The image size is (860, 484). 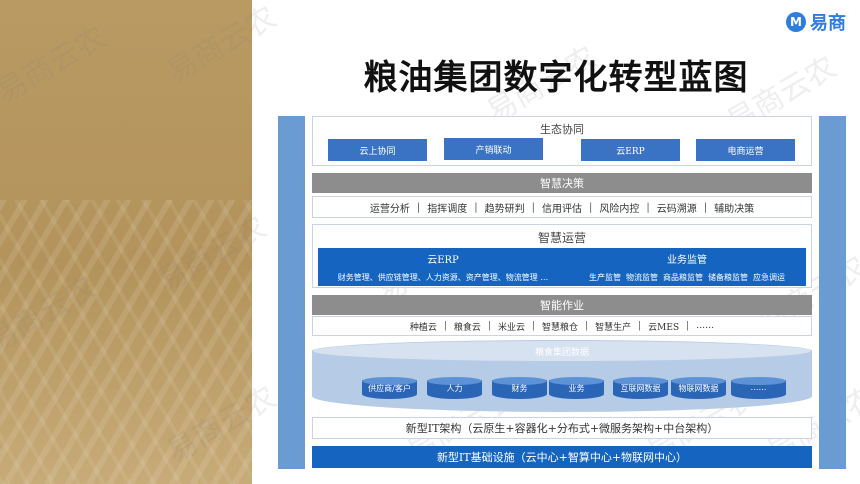 I want to click on work-item: 米业云, so click(x=511, y=327).